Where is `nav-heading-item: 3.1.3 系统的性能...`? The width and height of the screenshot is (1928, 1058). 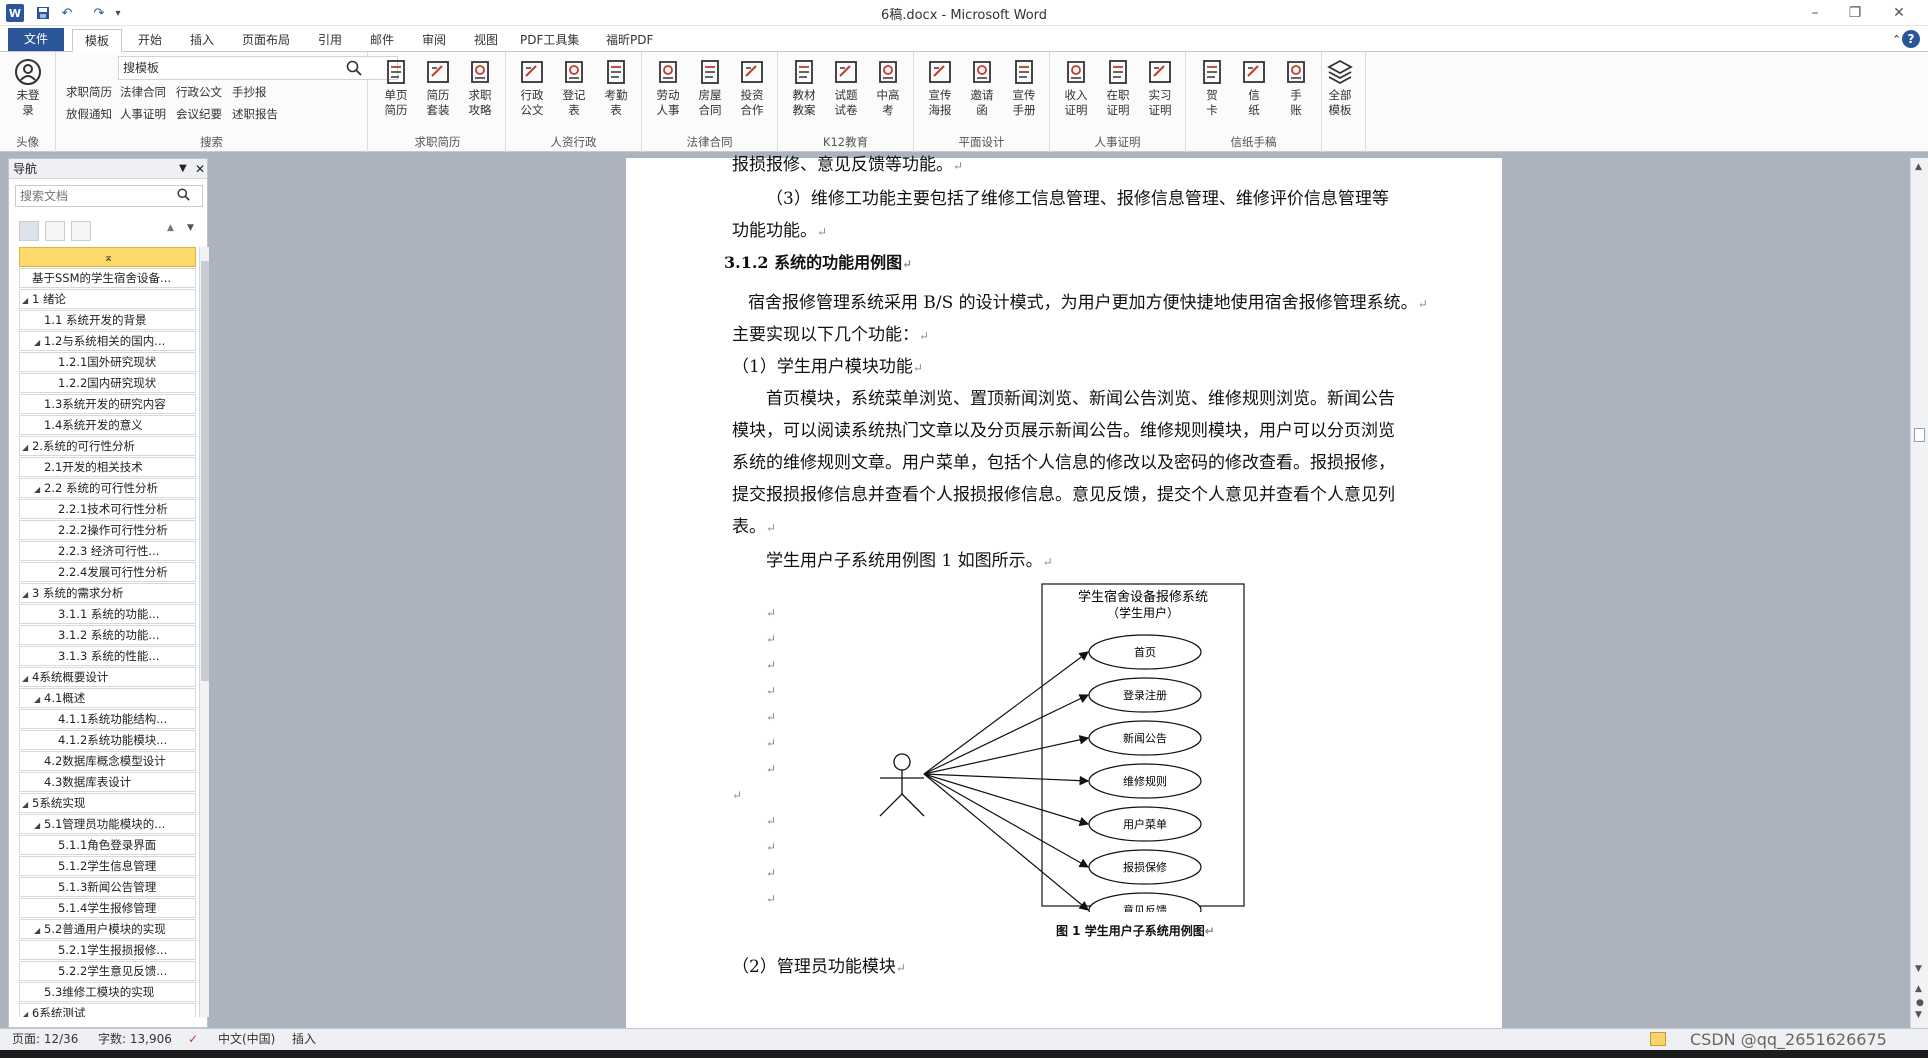
nav-heading-item: 3.1.3 系统的性能... is located at coordinates (107, 656).